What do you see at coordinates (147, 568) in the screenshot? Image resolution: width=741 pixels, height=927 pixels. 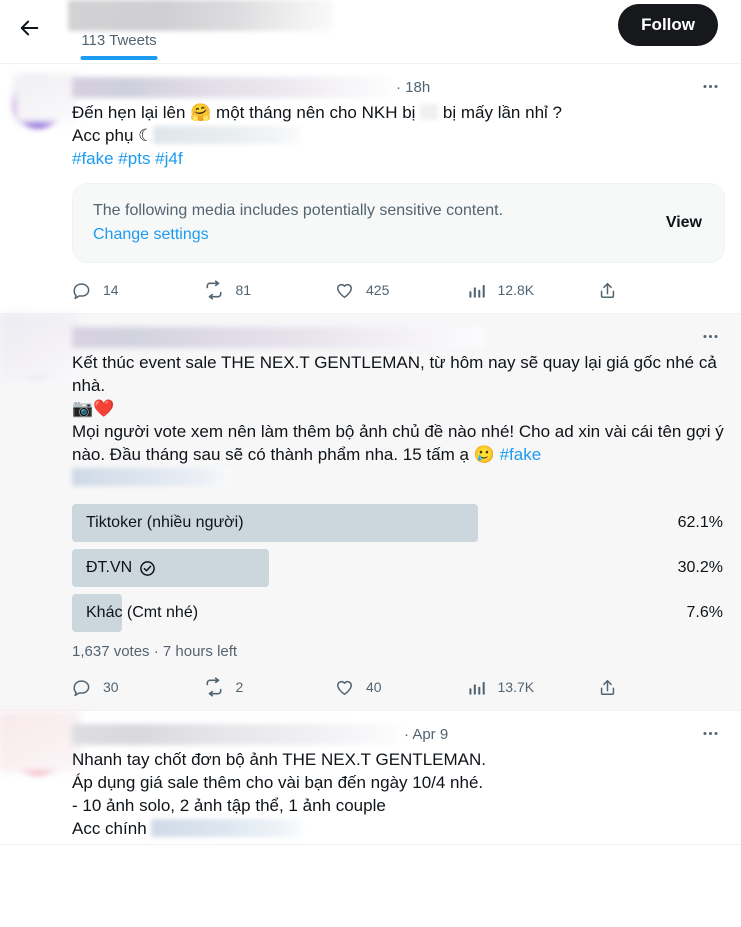 I see `check-circle-icon` at bounding box center [147, 568].